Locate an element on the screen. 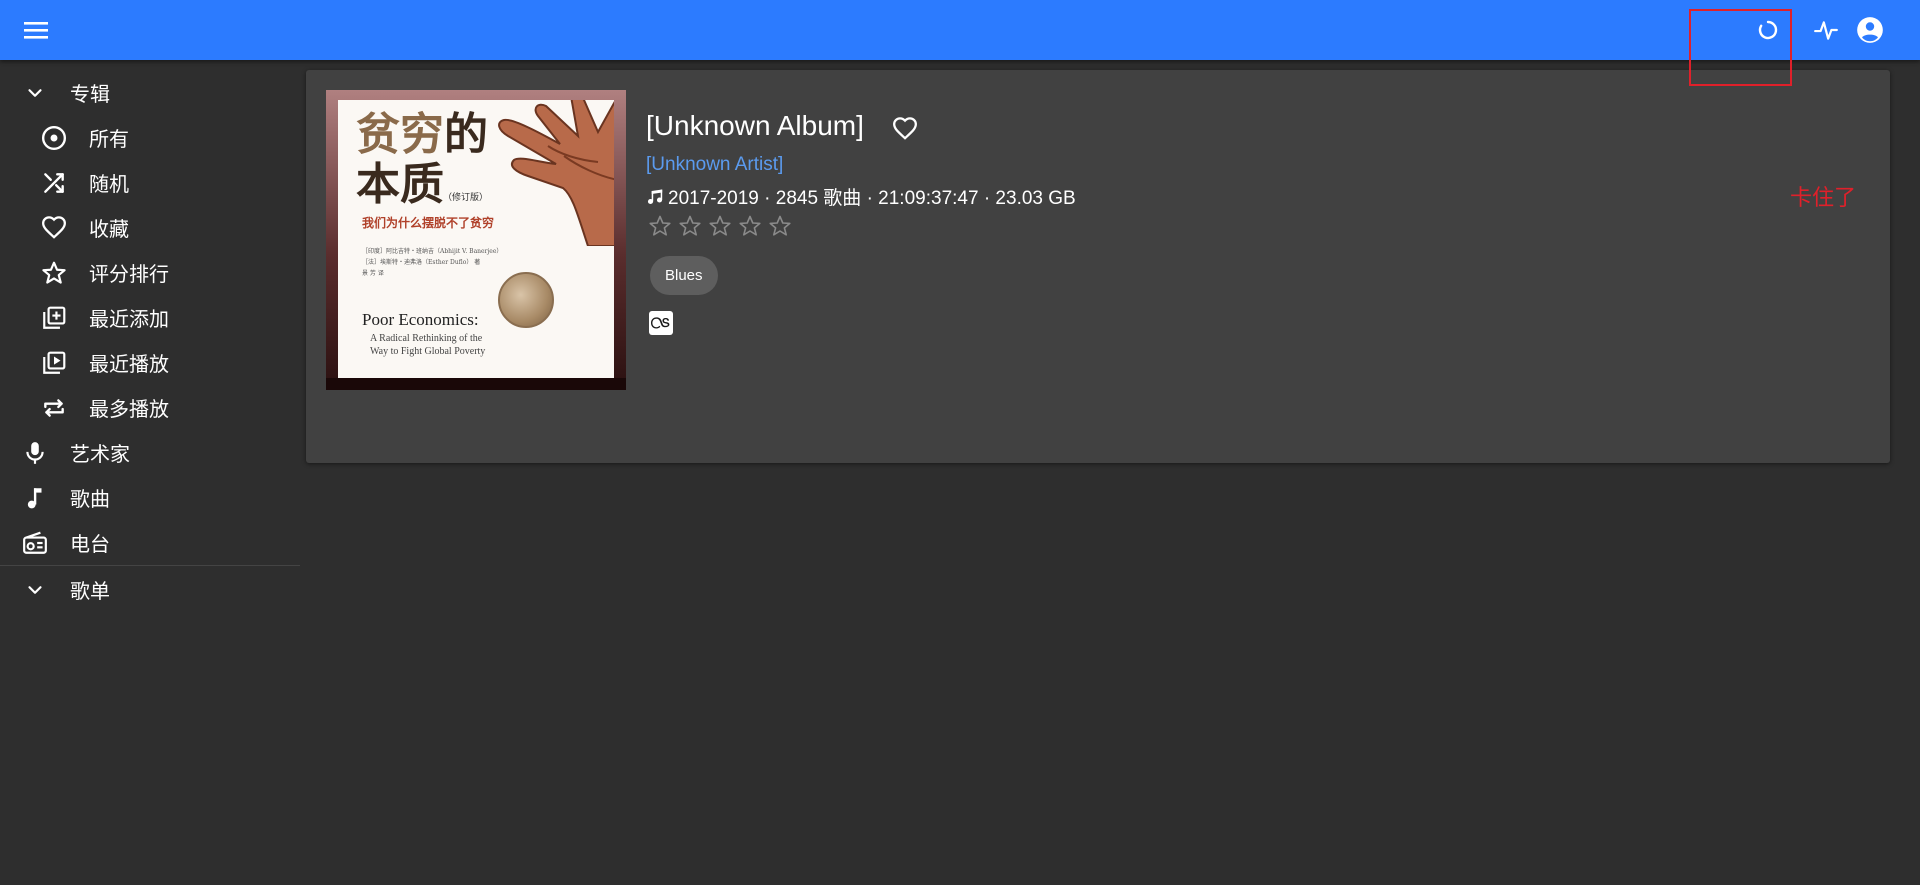  sidebar-item-label: 随机 is located at coordinates (109, 185).